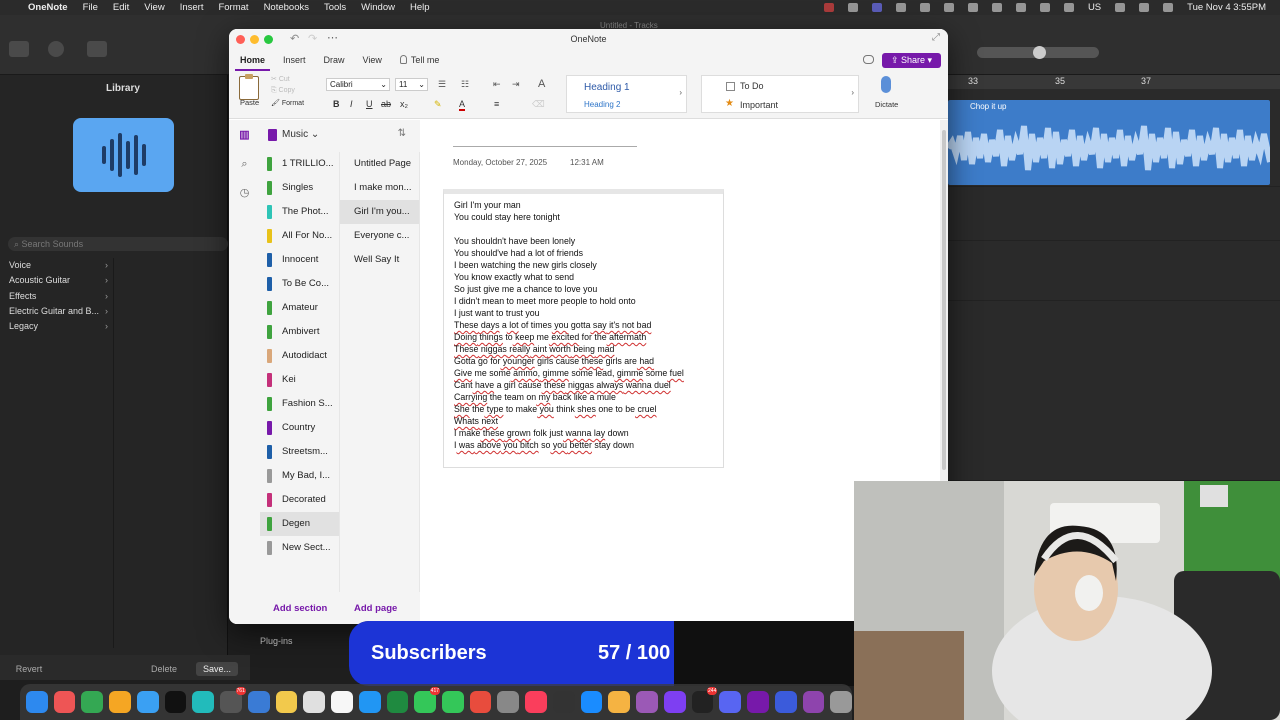 The height and width of the screenshot is (720, 1280). I want to click on section-item: Amateur, so click(299, 308).